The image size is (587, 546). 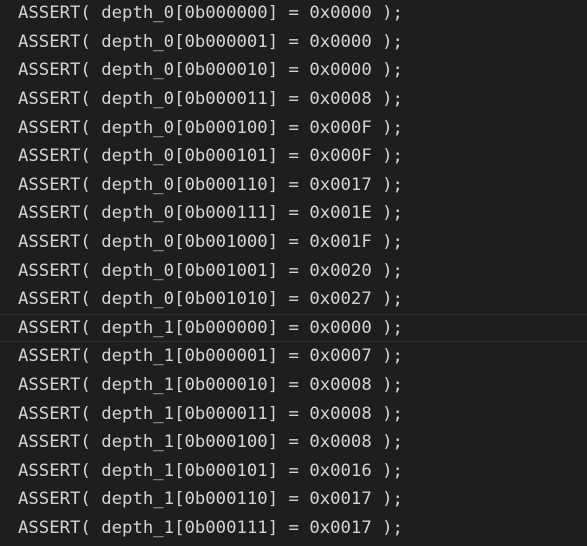 I want to click on code-line: ASSERT( depth_0[0b000100] = 0x000F );, so click(x=293, y=127).